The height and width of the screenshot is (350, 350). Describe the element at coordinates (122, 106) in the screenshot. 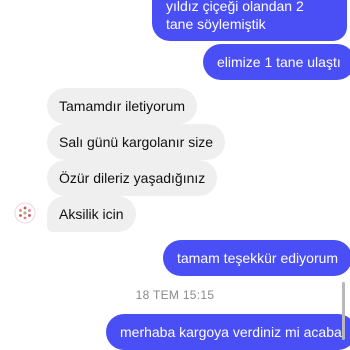

I see `incoming-message: Tamamdır iletiyorum` at that location.